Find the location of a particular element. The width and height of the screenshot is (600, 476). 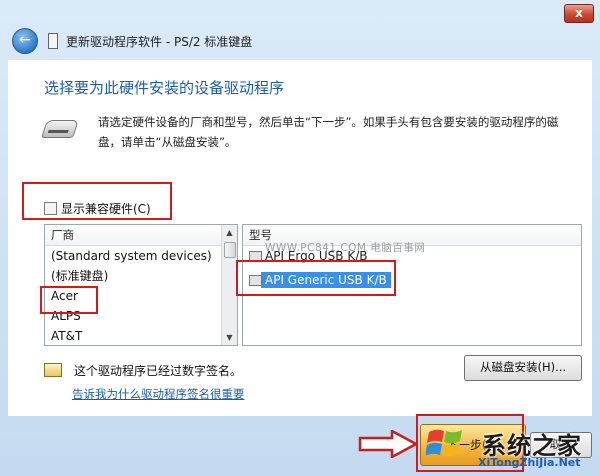

window-title: 更新驱动程序软件 - PS/2 标准键盘 is located at coordinates (159, 42).